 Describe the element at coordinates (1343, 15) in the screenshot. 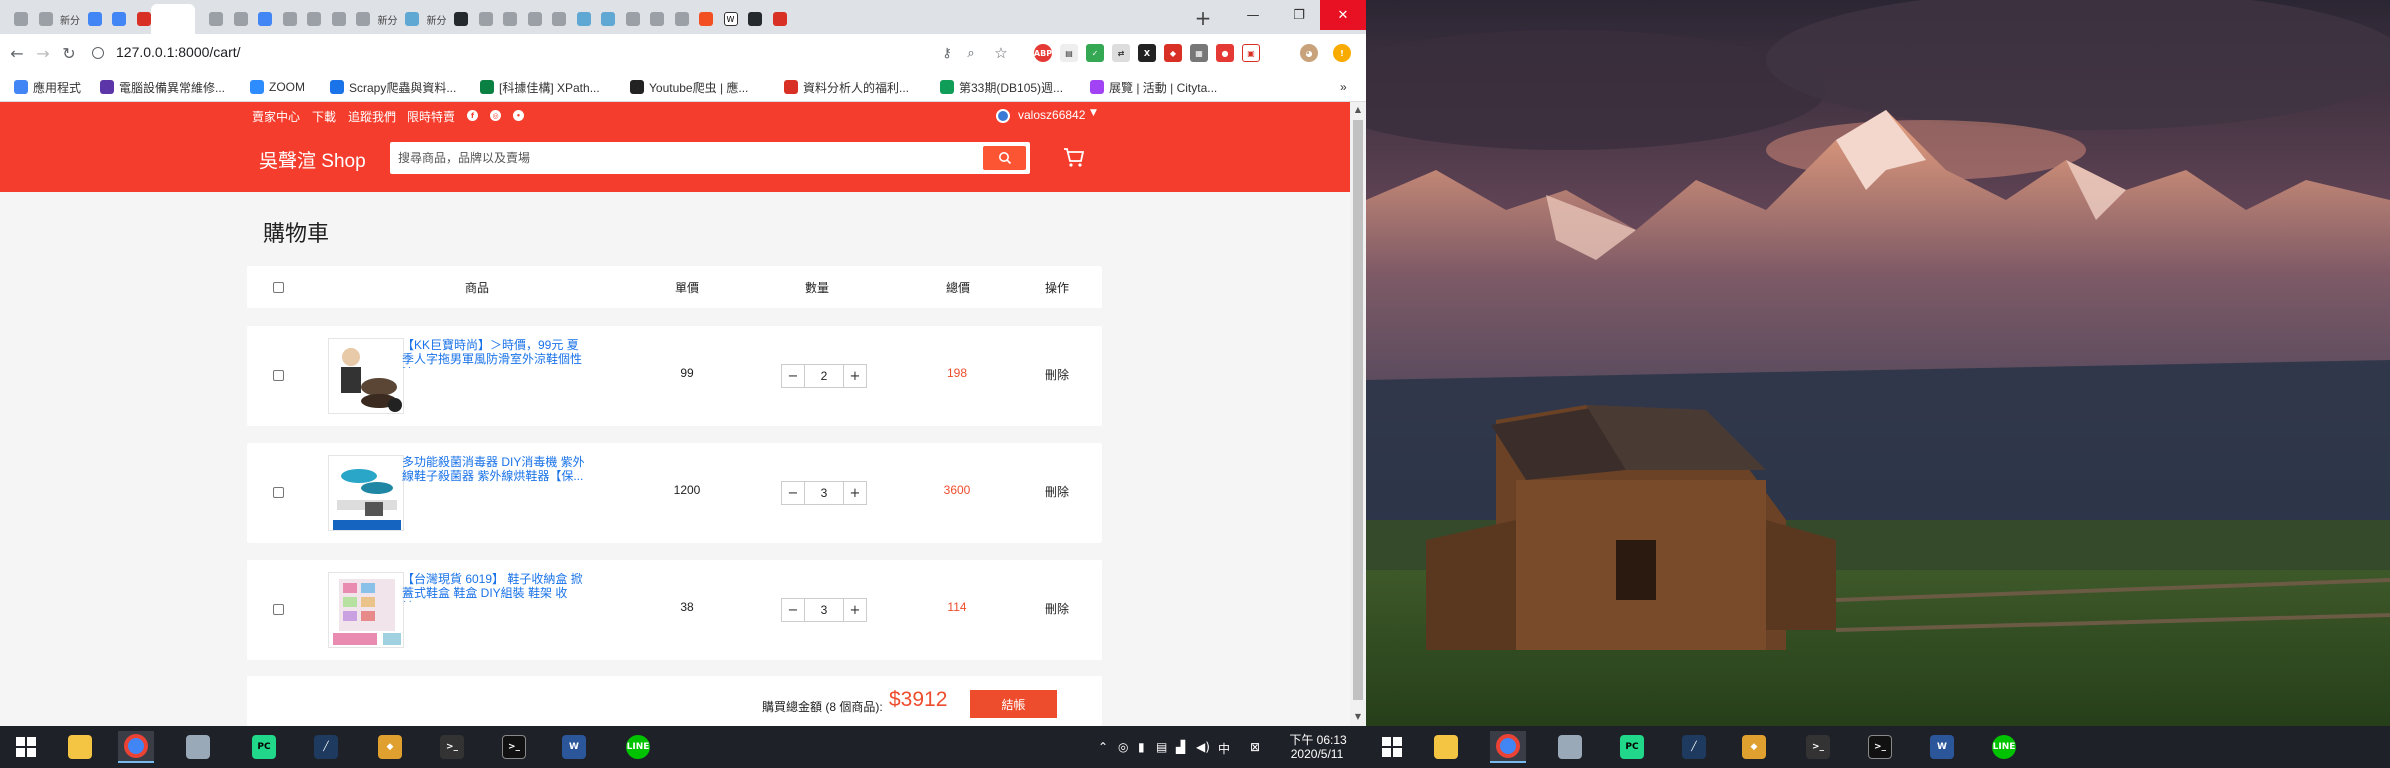

I see `close-window-button: ✕` at that location.